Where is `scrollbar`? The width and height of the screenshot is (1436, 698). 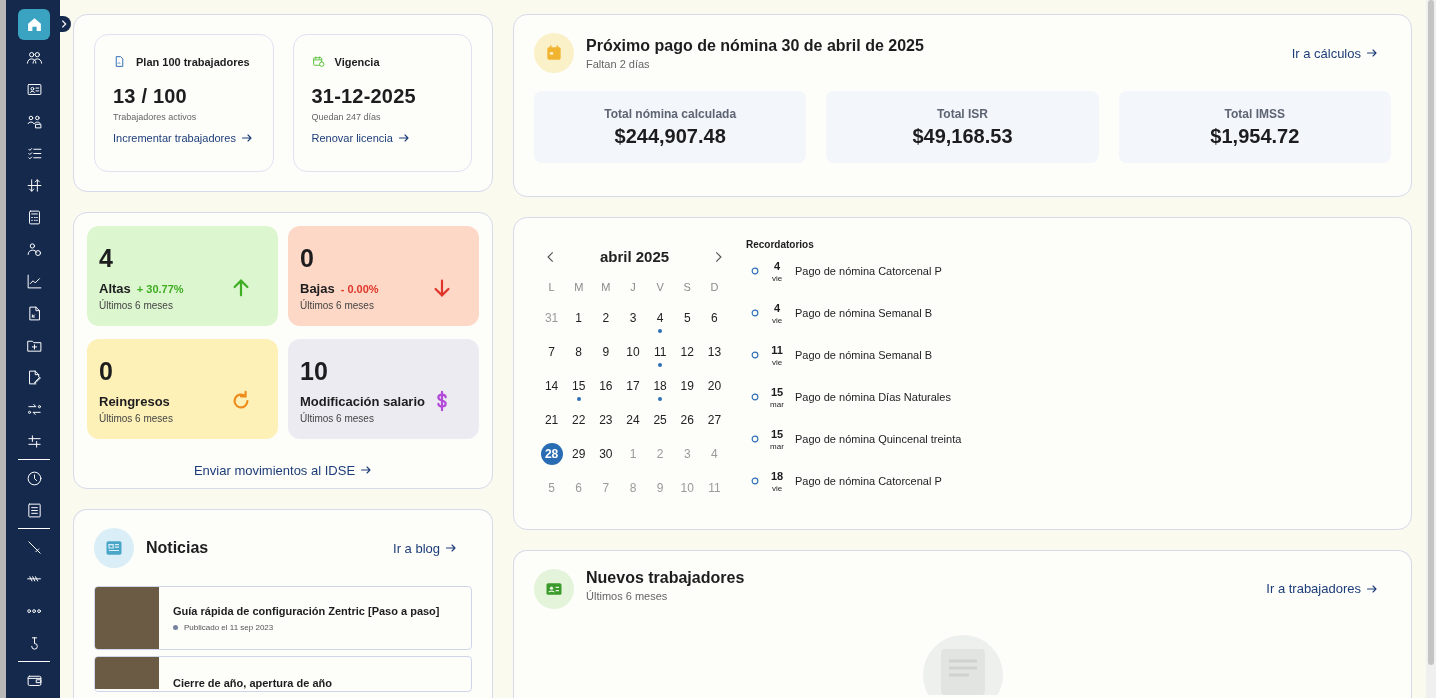
scrollbar is located at coordinates (1431, 332).